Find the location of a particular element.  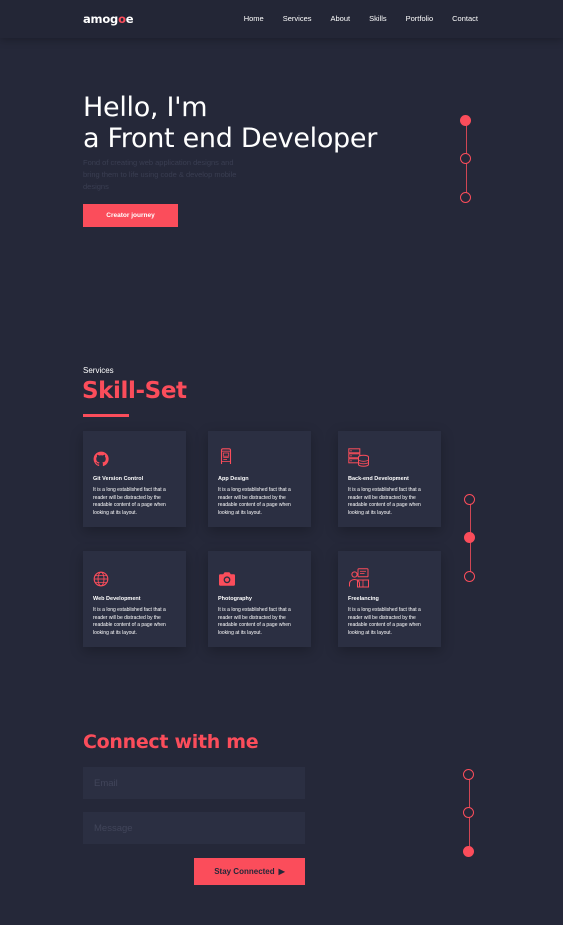

card-title: App Design is located at coordinates (233, 479).